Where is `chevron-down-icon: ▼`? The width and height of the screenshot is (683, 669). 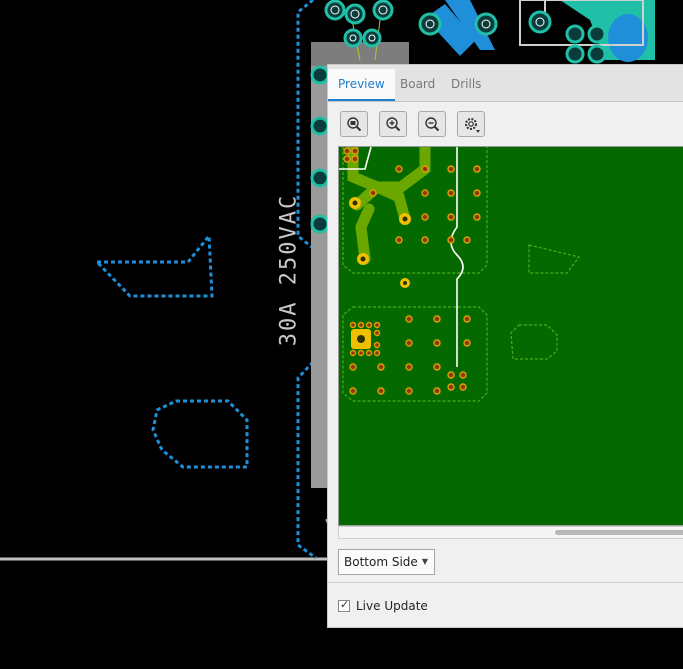 chevron-down-icon: ▼ is located at coordinates (424, 561).